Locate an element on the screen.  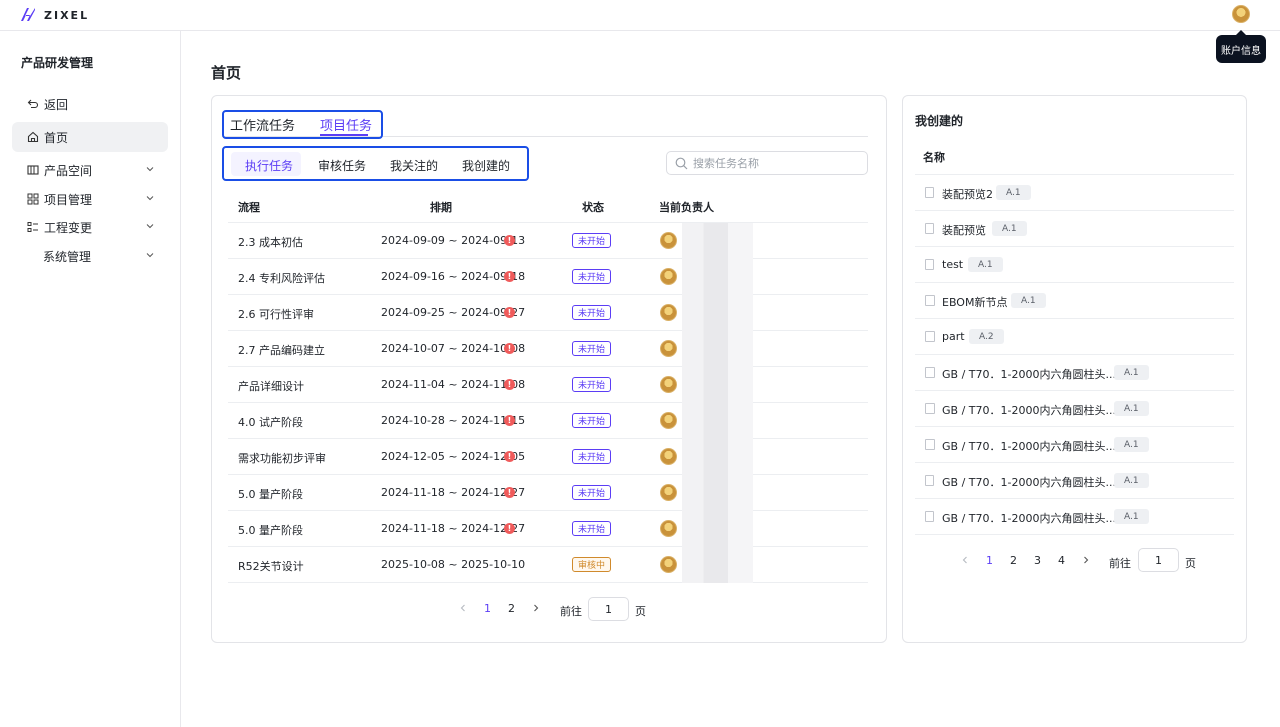
process-name: 2.6 可行性评审 is located at coordinates (276, 314).